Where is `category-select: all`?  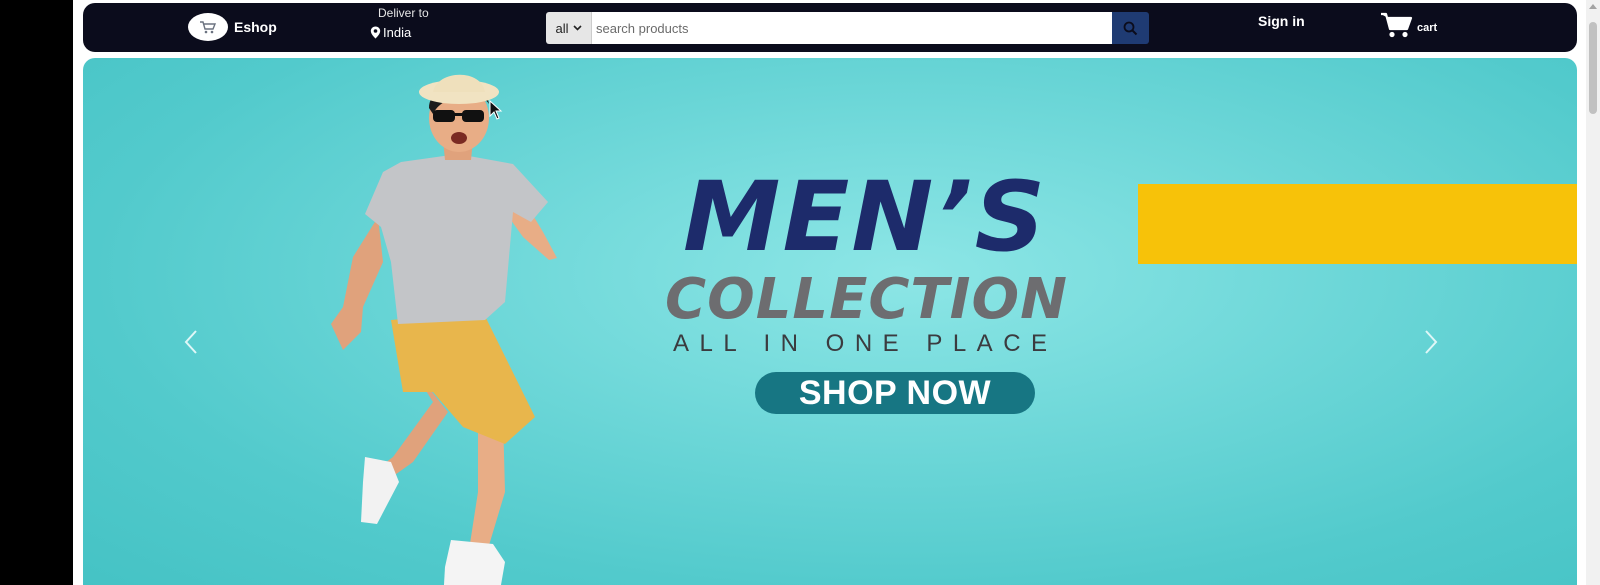
category-select: all is located at coordinates (569, 28).